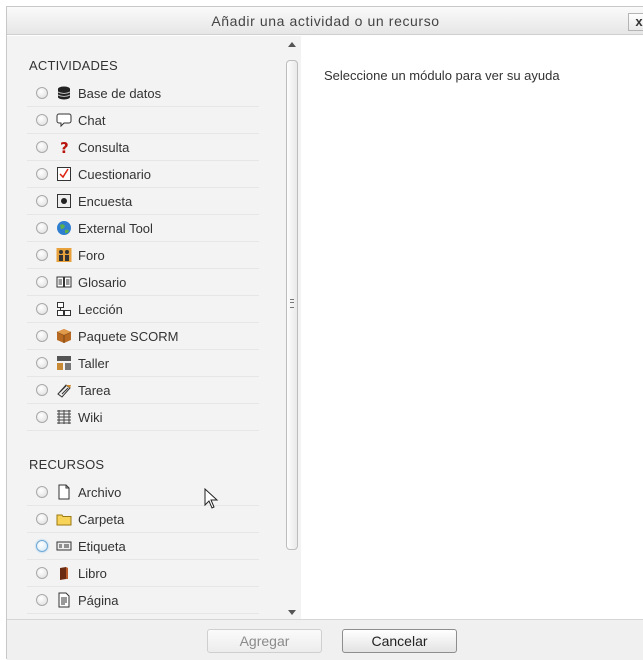  What do you see at coordinates (143, 201) in the screenshot?
I see `option-encuesta: Encuesta` at bounding box center [143, 201].